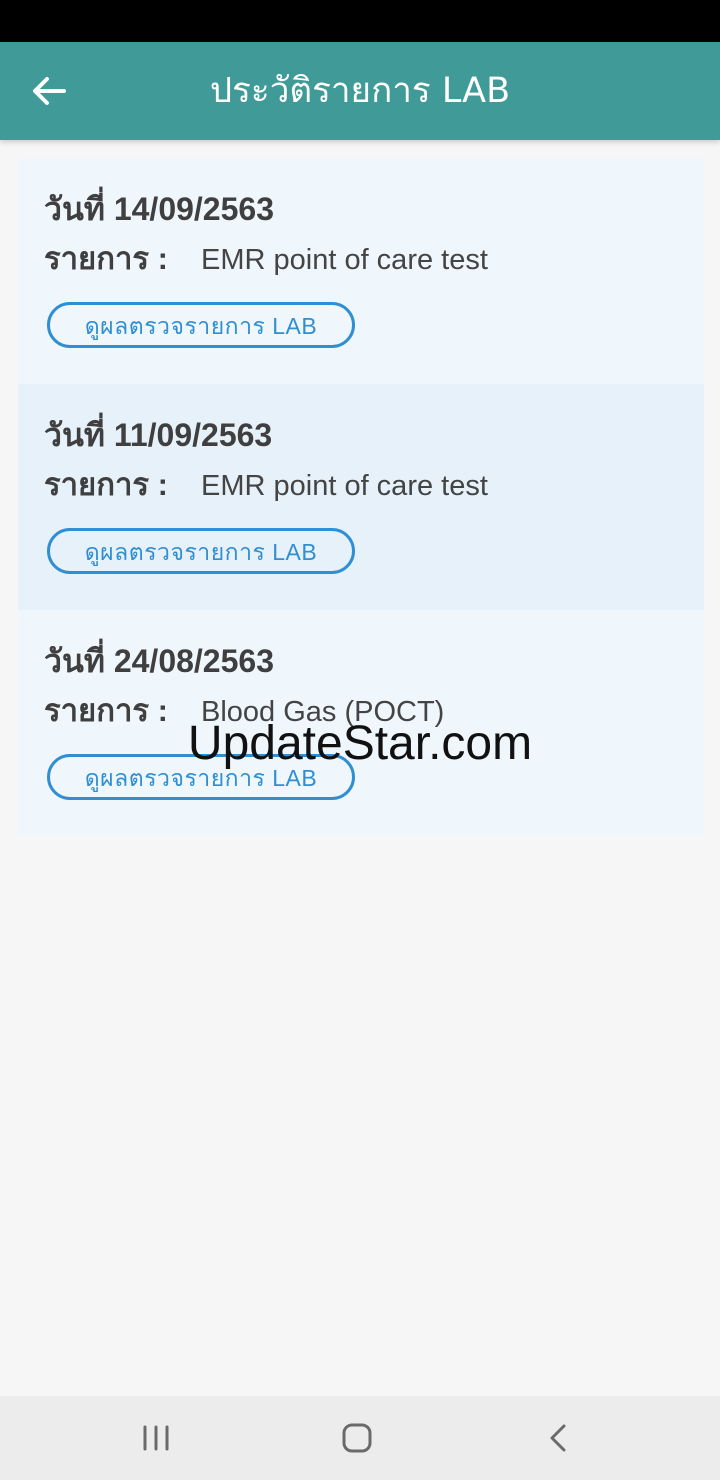  I want to click on page-title: ประวัติรายการ LAB, so click(360, 91).